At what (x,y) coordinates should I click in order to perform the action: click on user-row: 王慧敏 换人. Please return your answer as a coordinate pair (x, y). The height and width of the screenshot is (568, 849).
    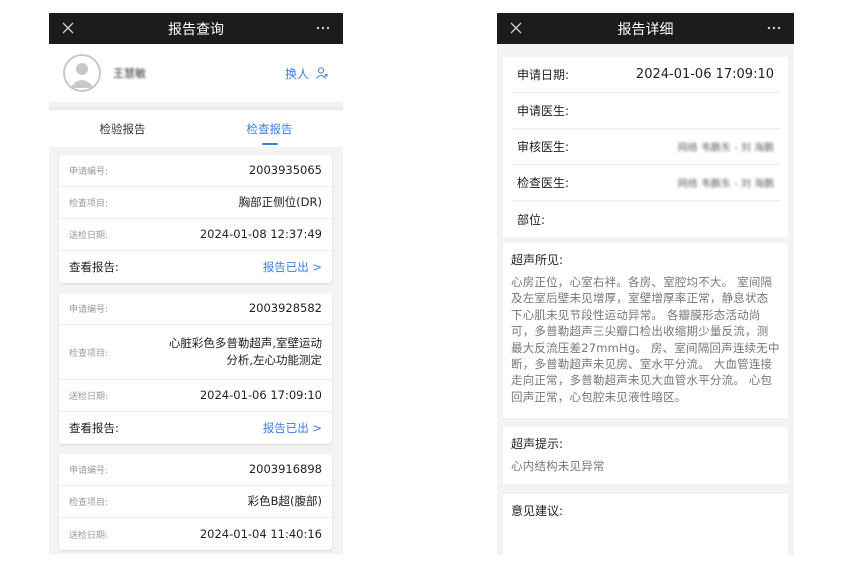
    Looking at the image, I should click on (196, 73).